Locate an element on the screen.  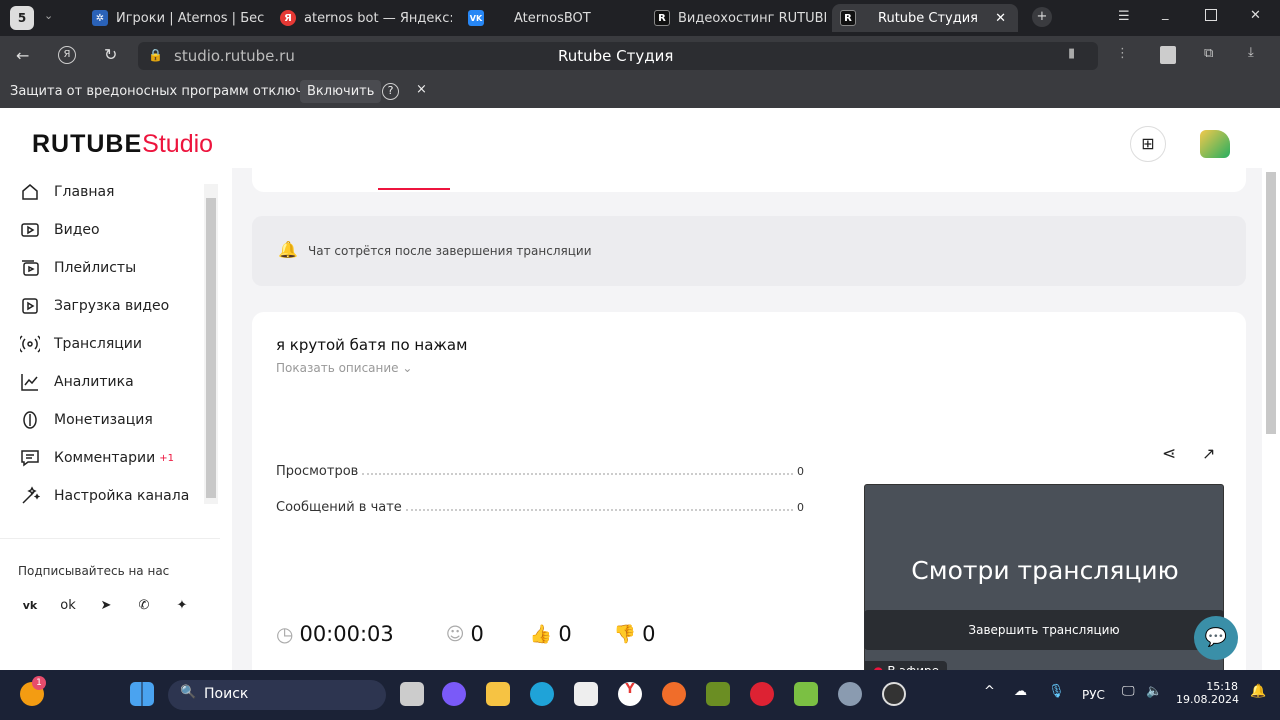
share-icon: ⋖ is located at coordinates (1169, 454).